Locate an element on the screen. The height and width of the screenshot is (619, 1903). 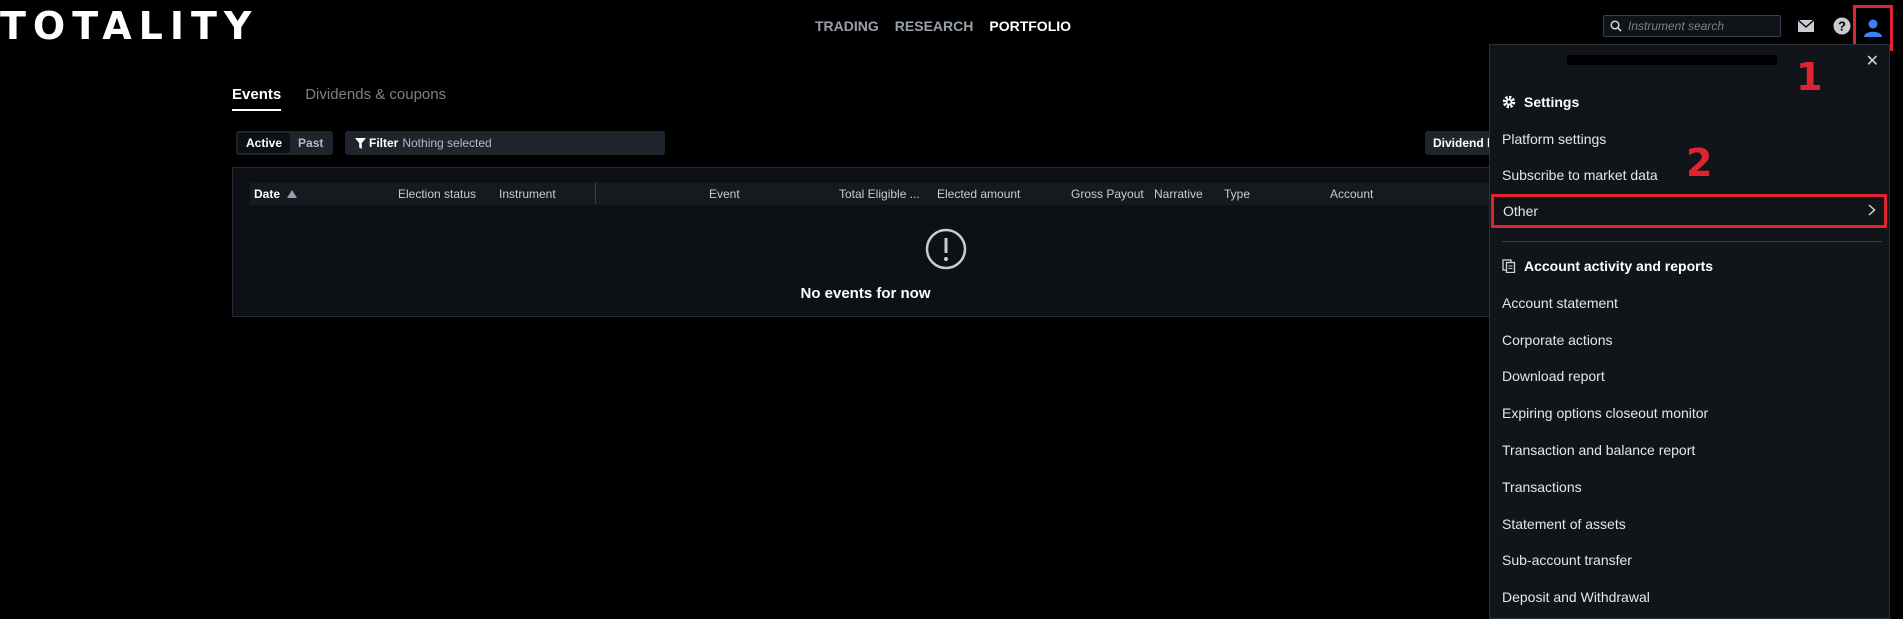
close-icon: ✕ is located at coordinates (1872, 61).